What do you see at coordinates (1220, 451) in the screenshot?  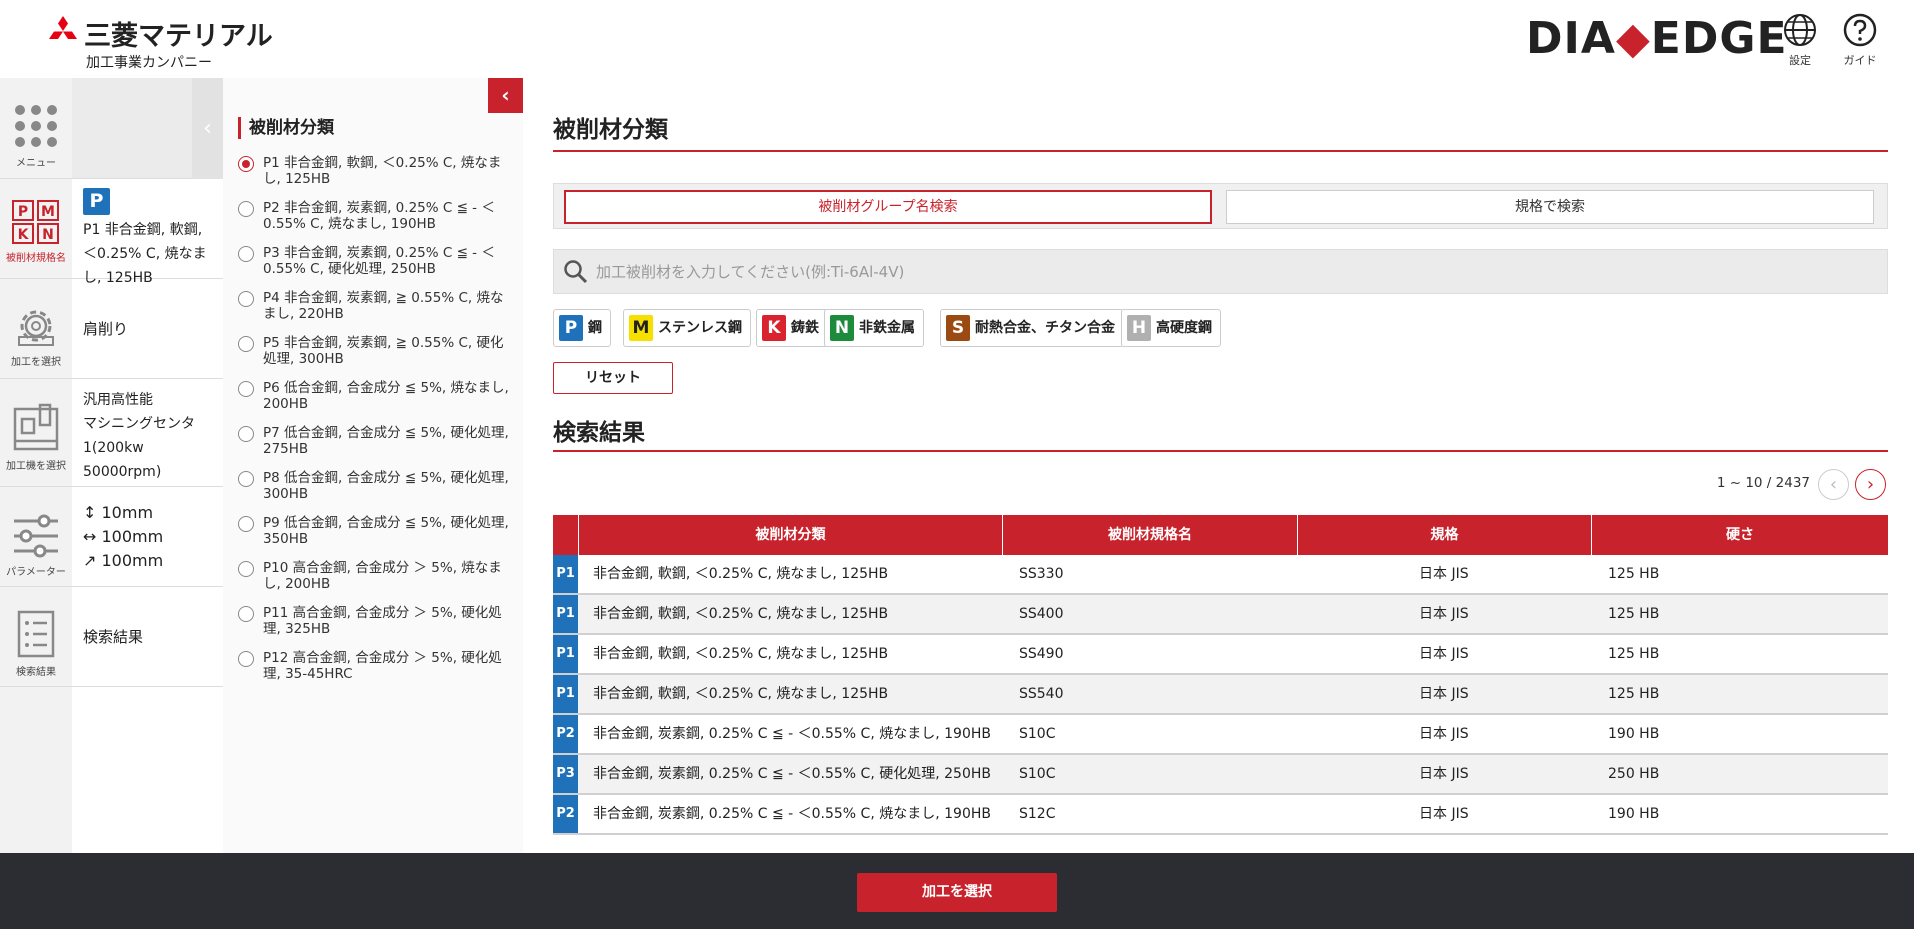 I see `results-divider` at bounding box center [1220, 451].